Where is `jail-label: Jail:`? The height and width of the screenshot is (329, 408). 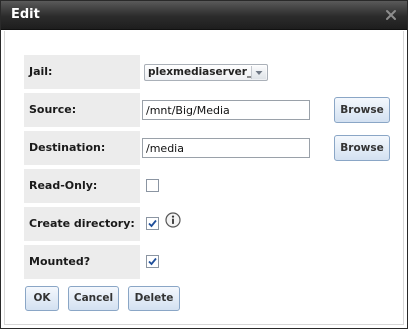 jail-label: Jail: is located at coordinates (82, 72).